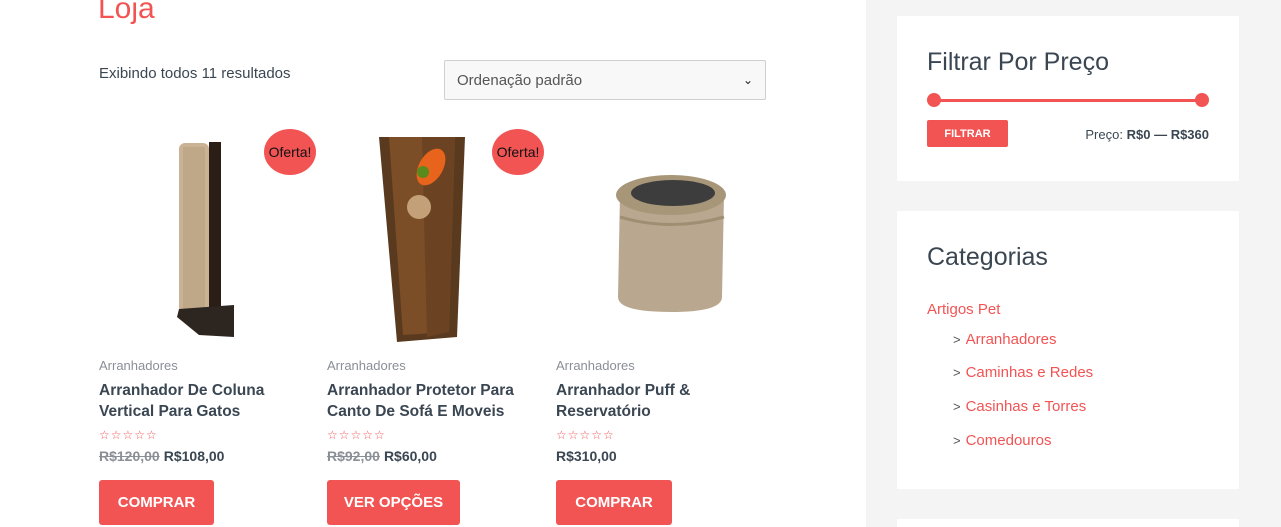 The image size is (1281, 527). What do you see at coordinates (416, 411) in the screenshot?
I see `product-title-line: Canto De Sofá E Moveis` at bounding box center [416, 411].